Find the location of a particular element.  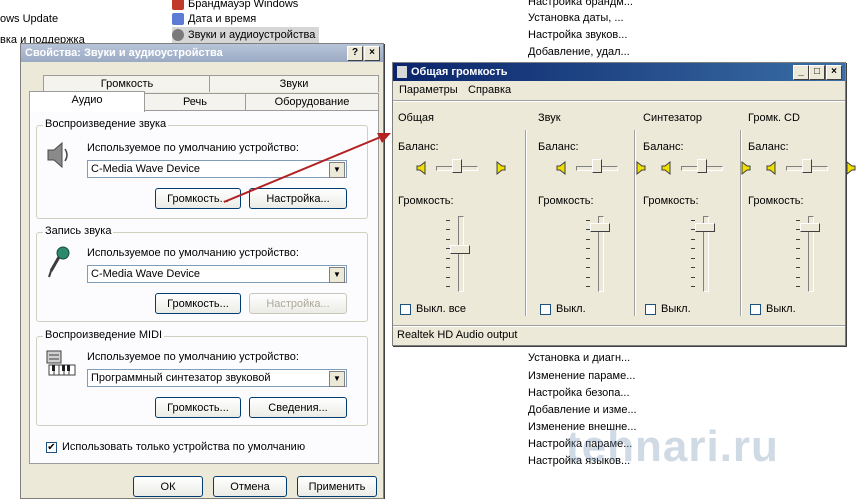

annotation-arrow is located at coordinates (307, 168).